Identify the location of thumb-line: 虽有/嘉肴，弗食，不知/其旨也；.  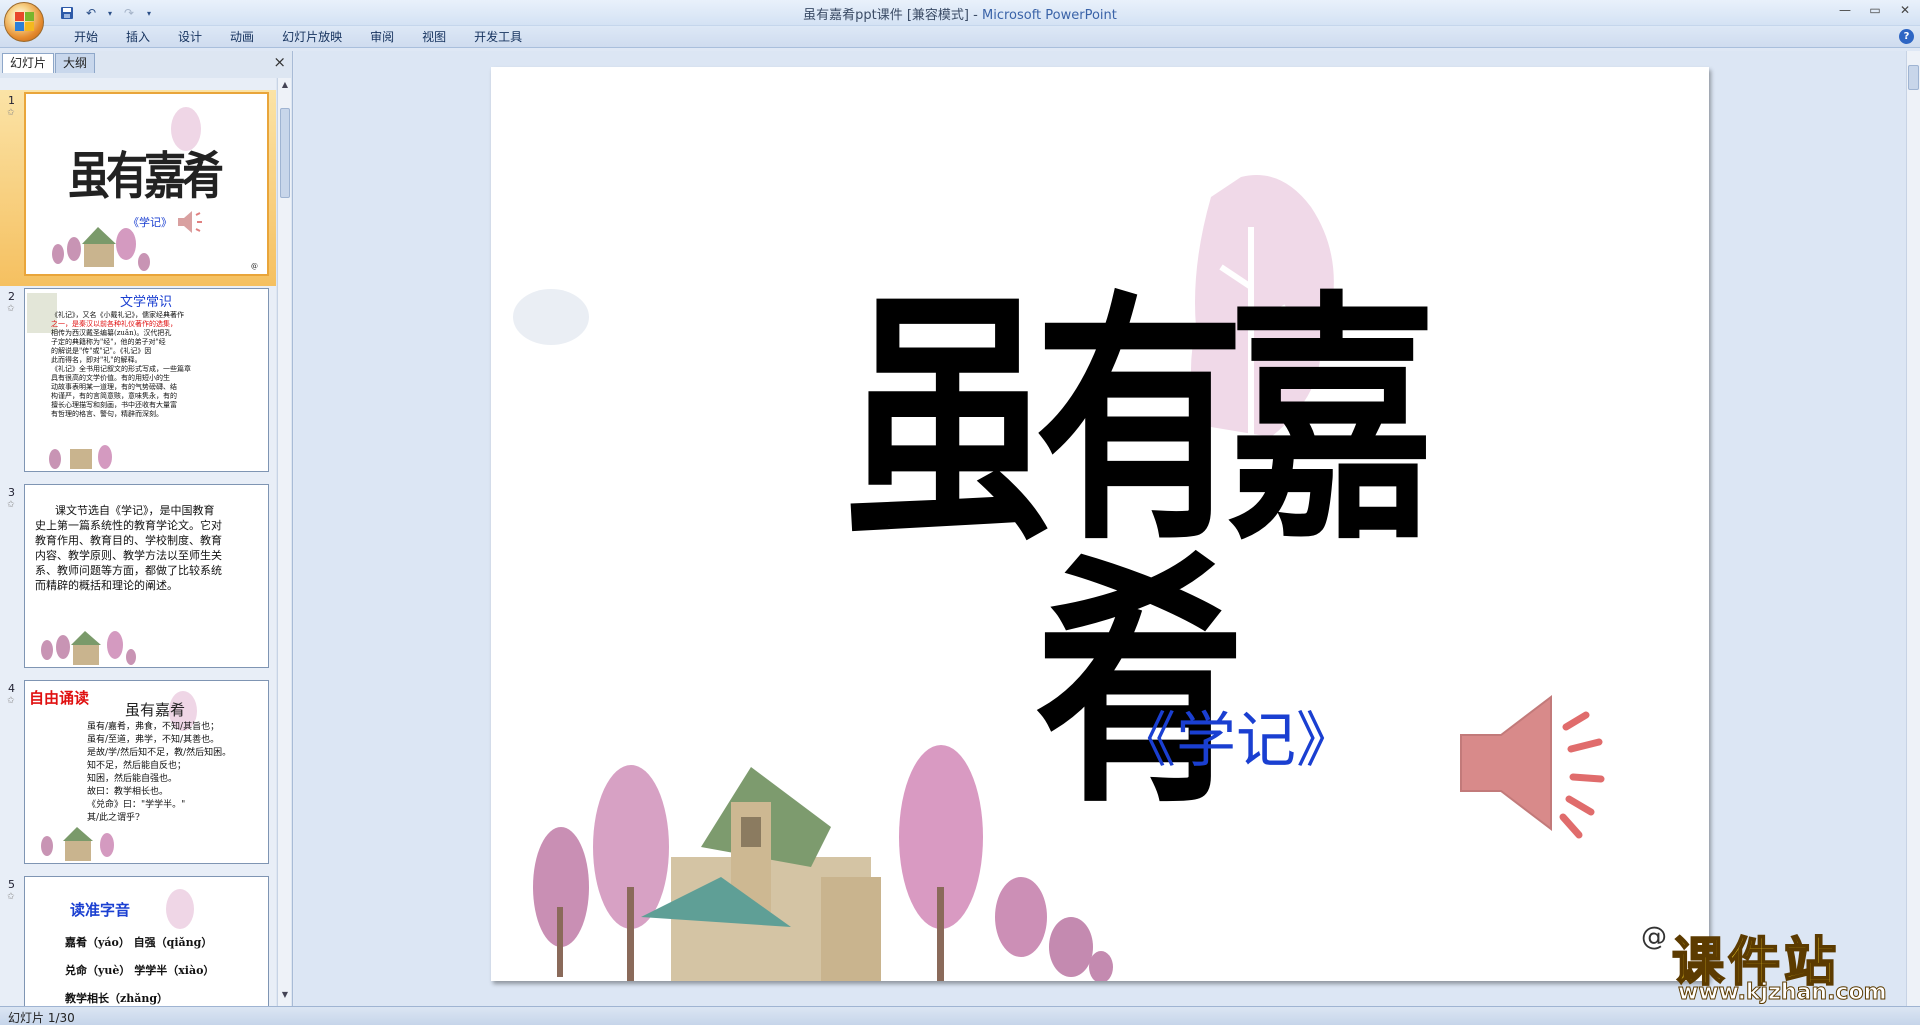
(153, 727).